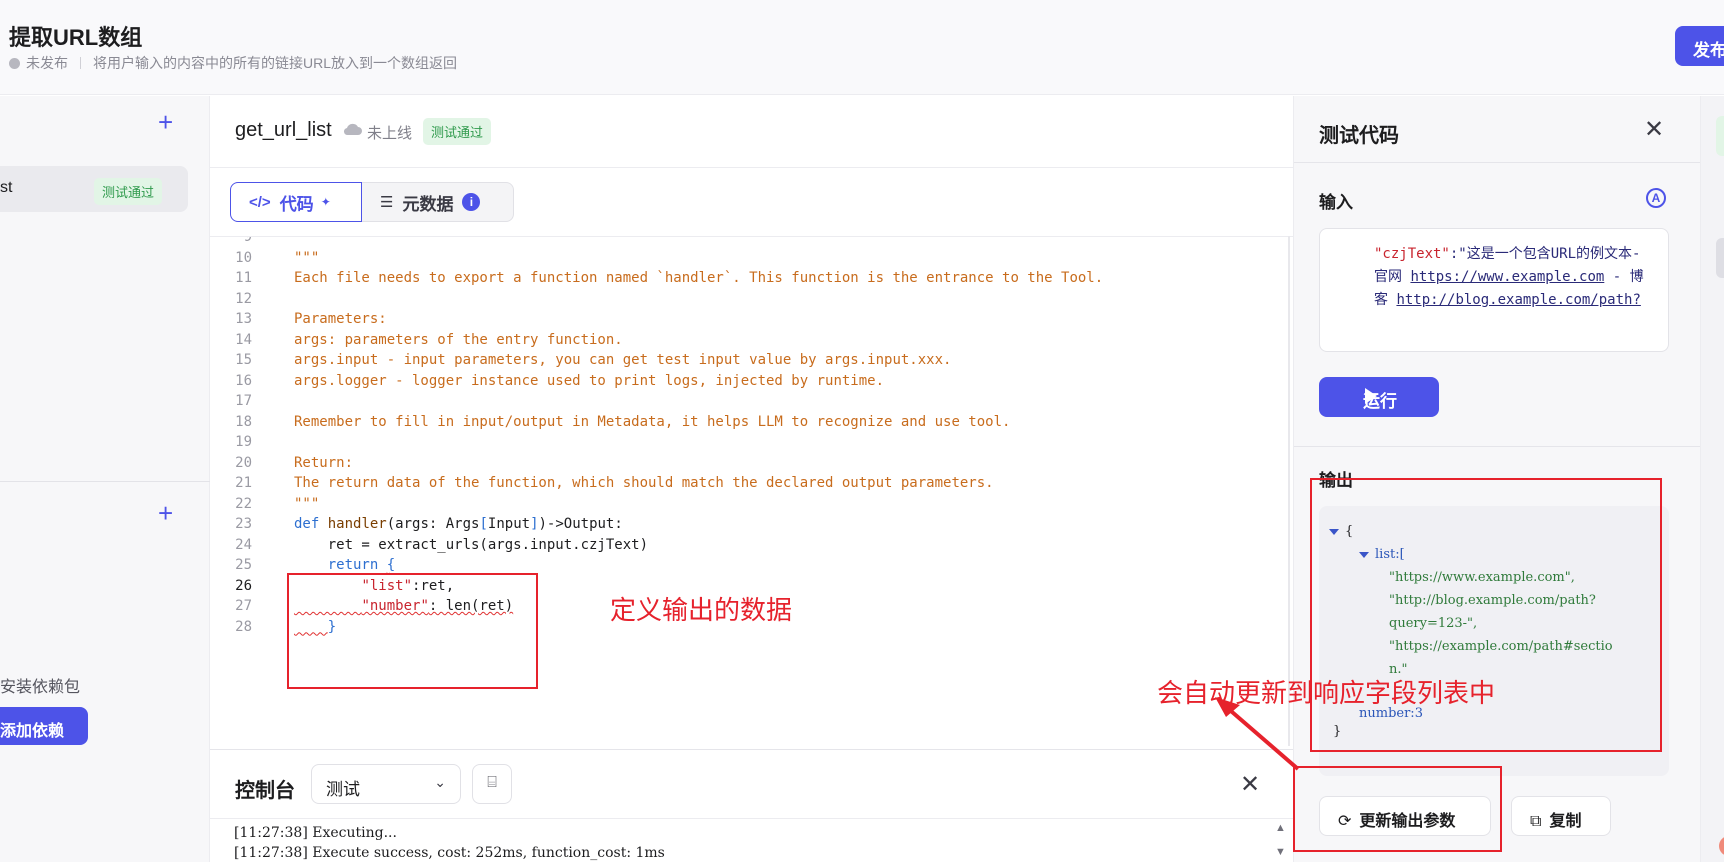  I want to click on line-number: 27, so click(243, 606).